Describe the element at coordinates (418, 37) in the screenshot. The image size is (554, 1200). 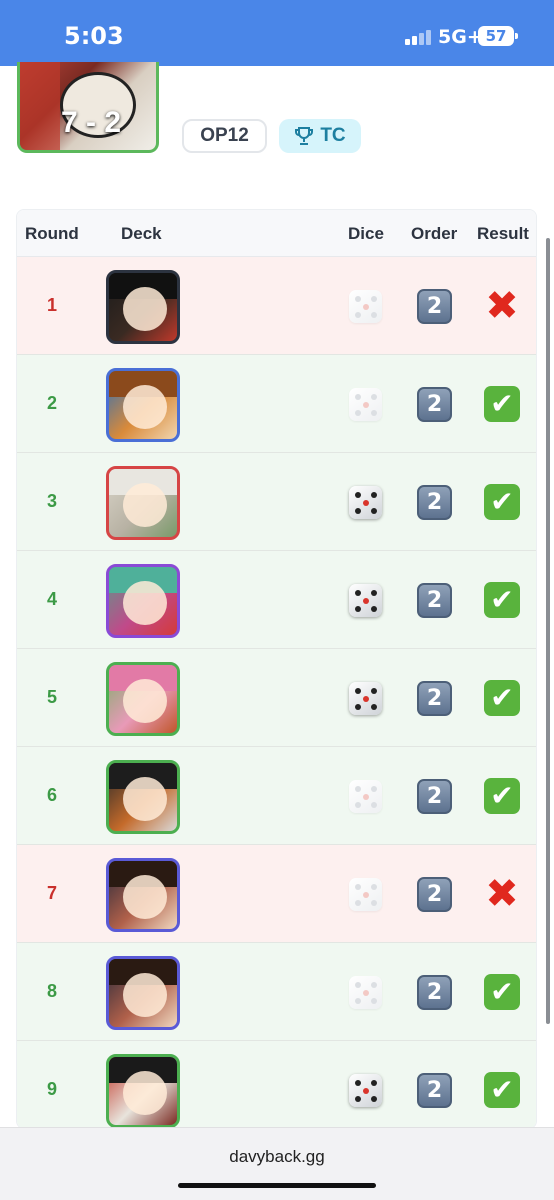
I see `signal-icon` at that location.